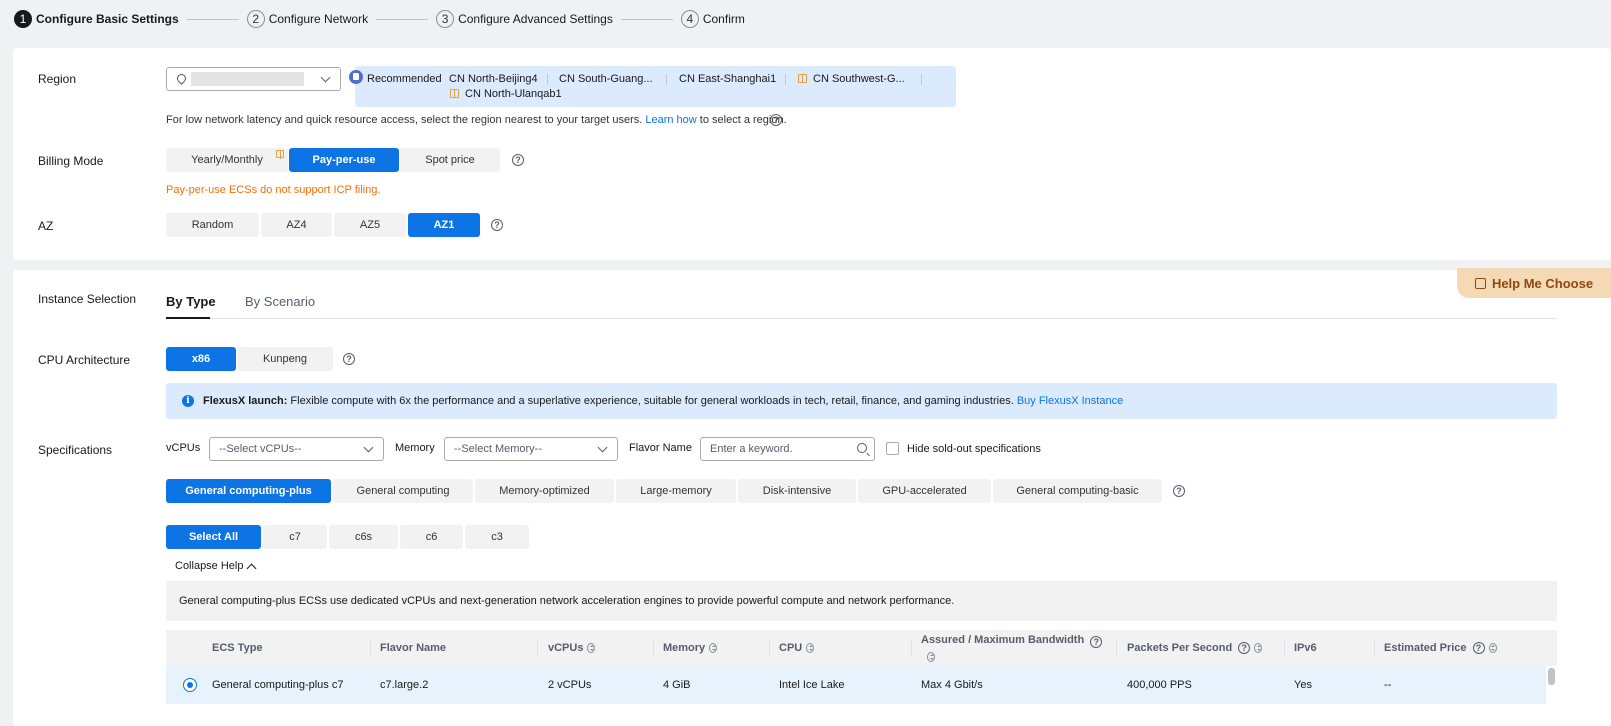 This screenshot has width=1611, height=726. I want to click on billing-pay-per-use-button: Pay-per-use, so click(344, 160).